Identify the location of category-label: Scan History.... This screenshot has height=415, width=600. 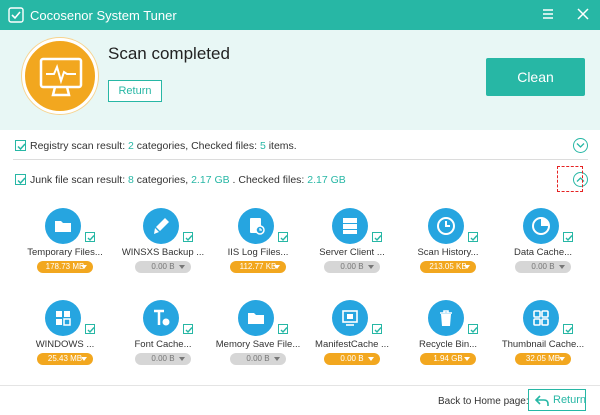
(448, 252).